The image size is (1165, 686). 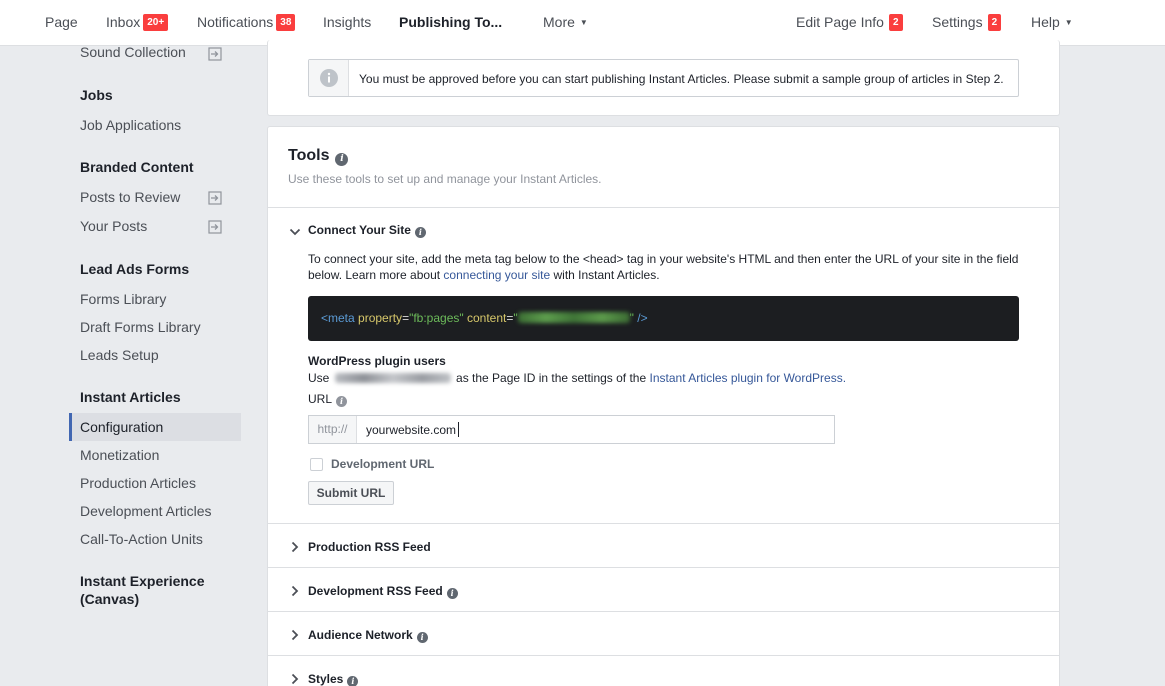 What do you see at coordinates (551, 378) in the screenshot?
I see `wp-text: as the Page ID in the settings of the` at bounding box center [551, 378].